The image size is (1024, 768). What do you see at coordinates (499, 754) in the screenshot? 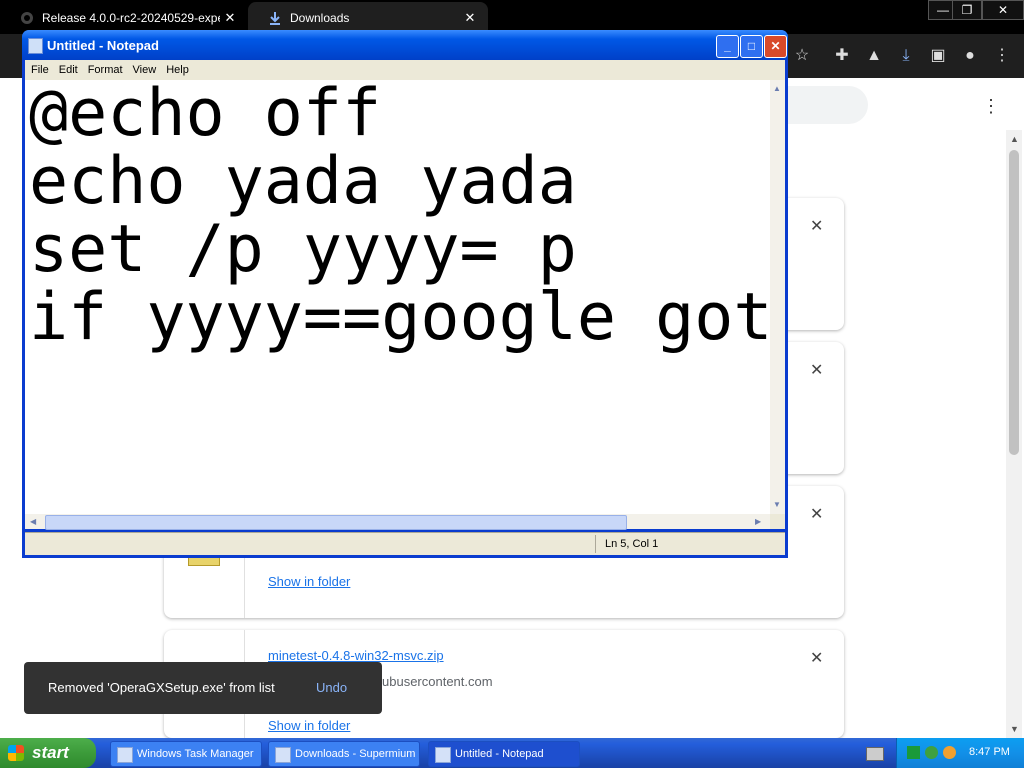
I see `taskbar-item-label: Untitled - Notepad` at bounding box center [499, 754].